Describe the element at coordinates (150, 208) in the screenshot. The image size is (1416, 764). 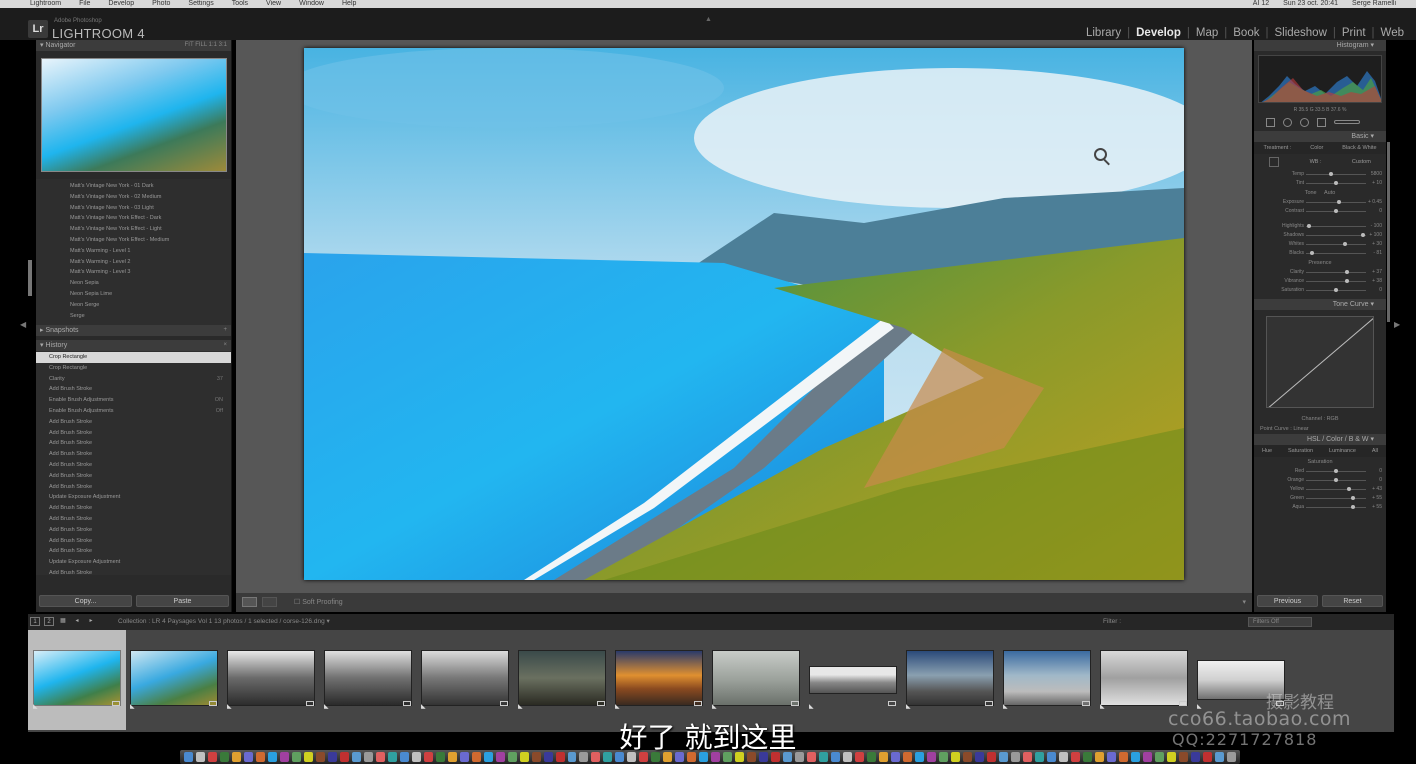
I see `preset-item: Matt's Vintage New York - 03 Light` at that location.